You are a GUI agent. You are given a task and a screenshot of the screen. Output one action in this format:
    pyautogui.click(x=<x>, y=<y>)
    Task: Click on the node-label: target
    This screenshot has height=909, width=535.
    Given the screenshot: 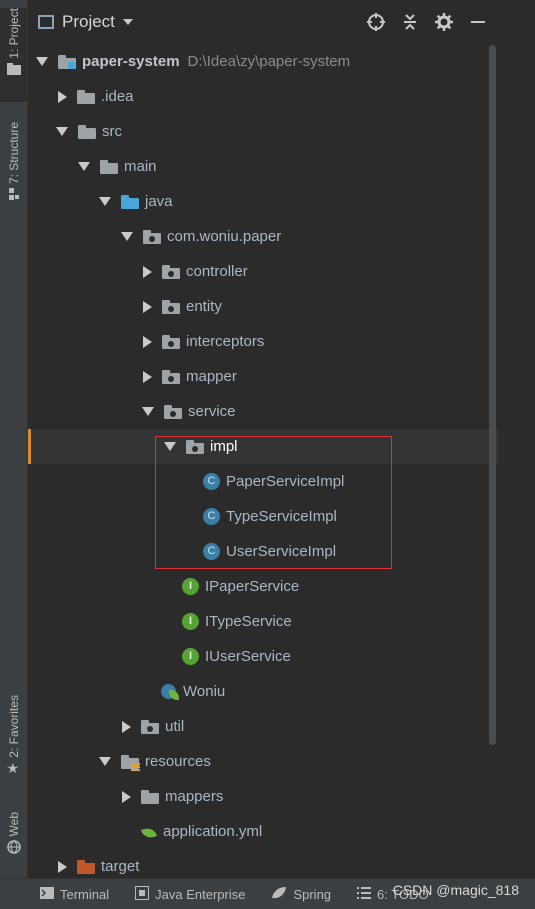 What is the action you would take?
    pyautogui.click(x=120, y=866)
    